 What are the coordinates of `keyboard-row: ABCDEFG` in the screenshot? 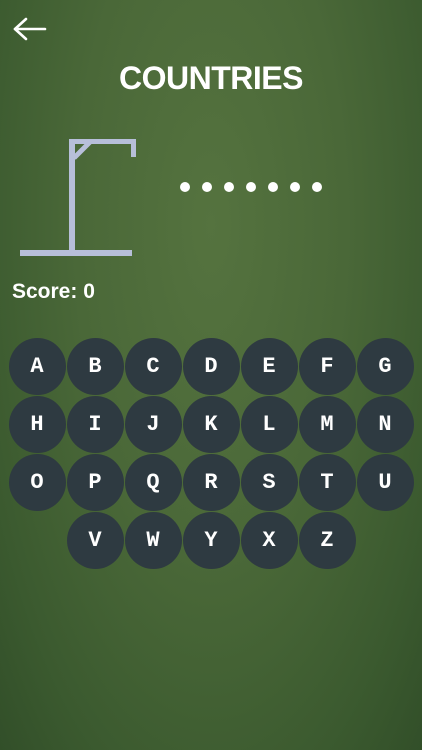 It's located at (211, 366).